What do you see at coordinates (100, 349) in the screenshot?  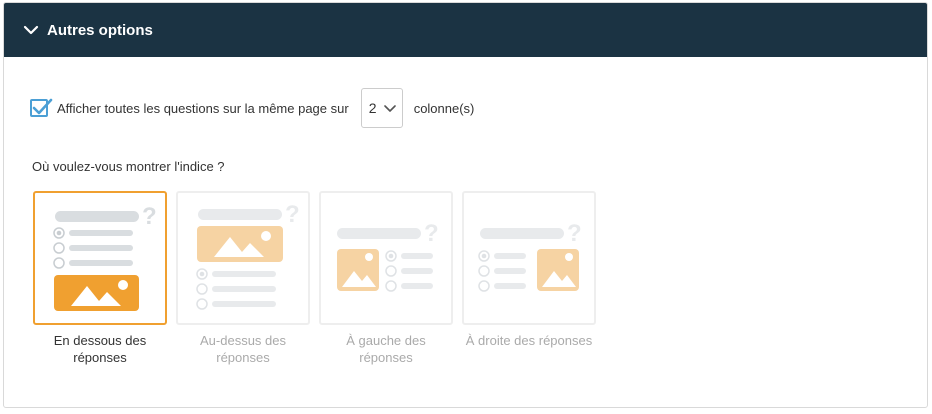 I see `option-label: En dessous des réponses` at bounding box center [100, 349].